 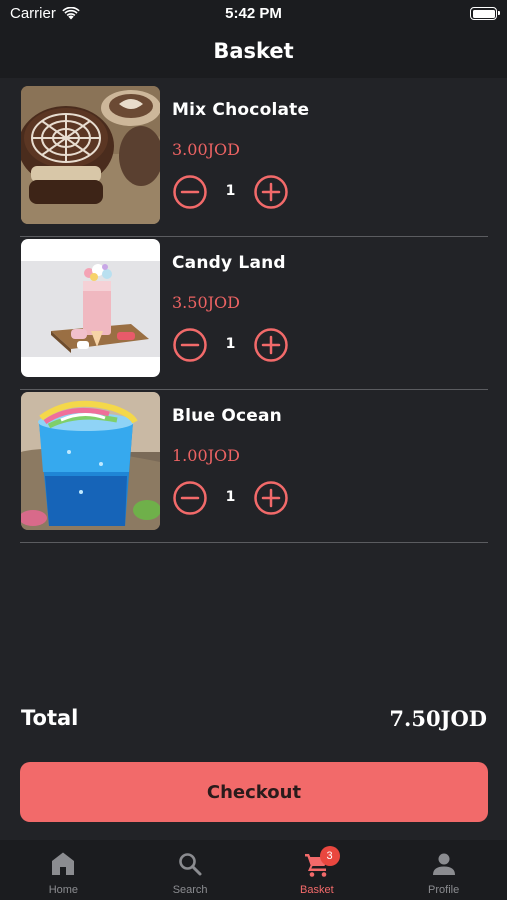 I want to click on navigation-bar: Basket, so click(x=253, y=53).